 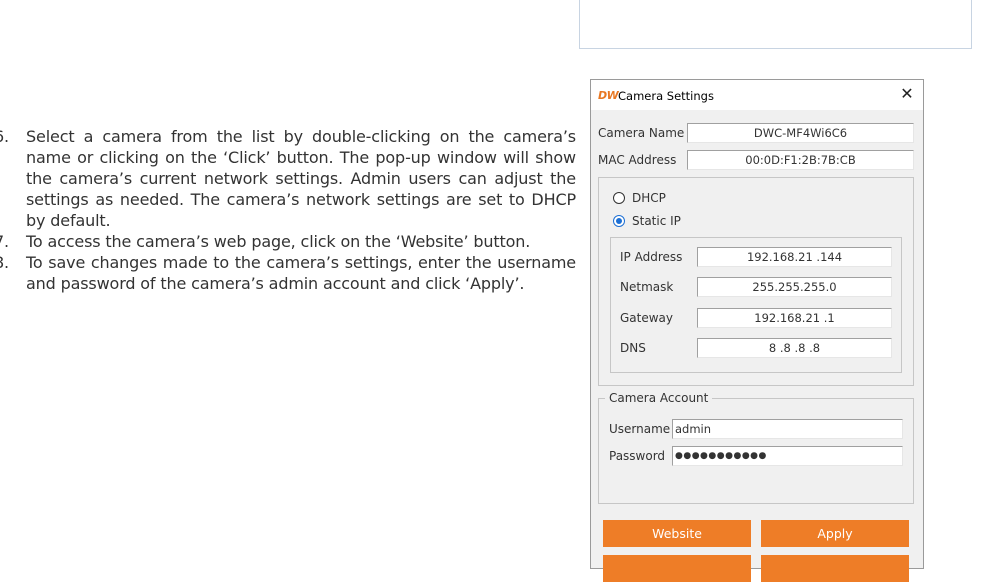 What do you see at coordinates (666, 96) in the screenshot?
I see `dialog-title: Camera Settings` at bounding box center [666, 96].